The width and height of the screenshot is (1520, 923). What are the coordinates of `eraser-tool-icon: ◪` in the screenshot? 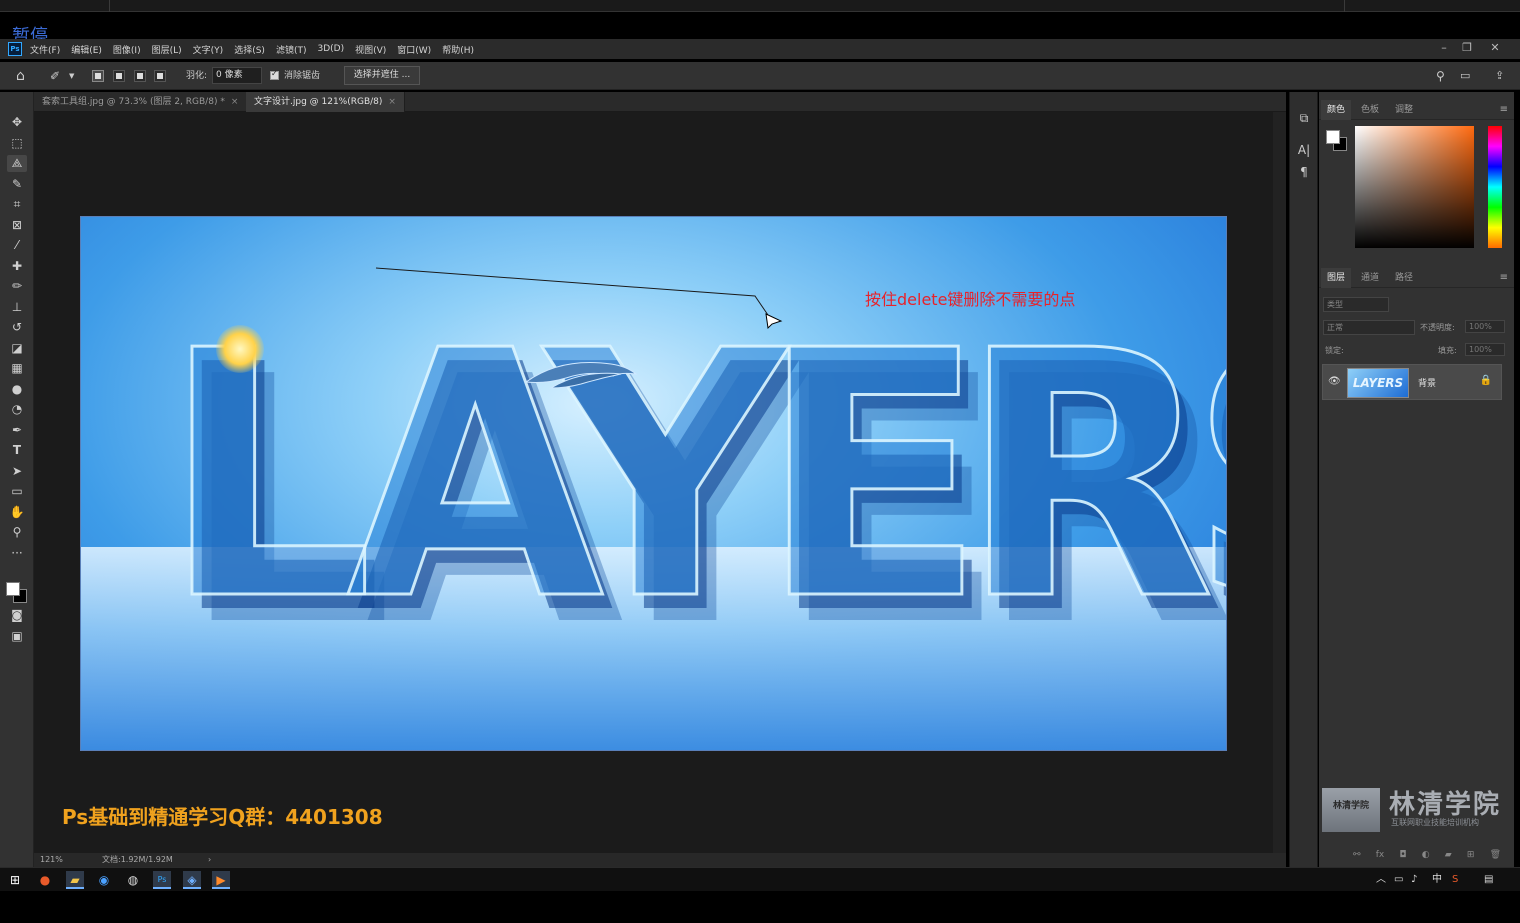 It's located at (17, 348).